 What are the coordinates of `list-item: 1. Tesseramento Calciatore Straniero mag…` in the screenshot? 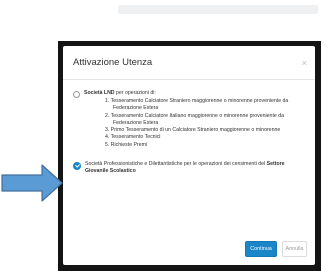 It's located at (197, 101).